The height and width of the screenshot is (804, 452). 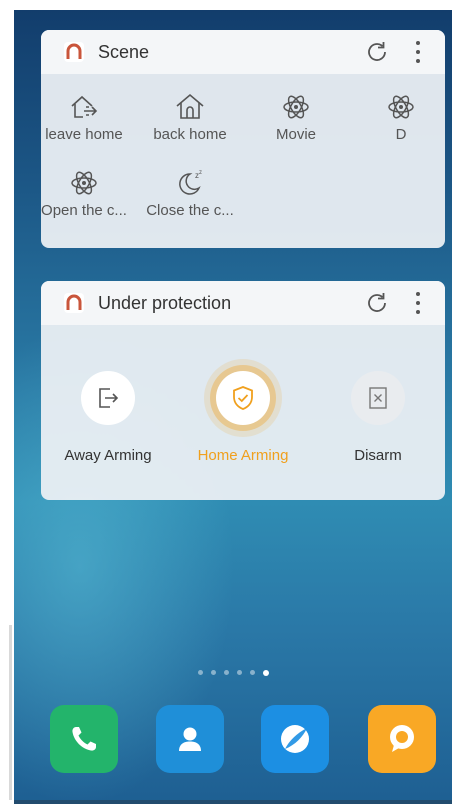 I want to click on away-arming-button: Away Arming, so click(x=108, y=417).